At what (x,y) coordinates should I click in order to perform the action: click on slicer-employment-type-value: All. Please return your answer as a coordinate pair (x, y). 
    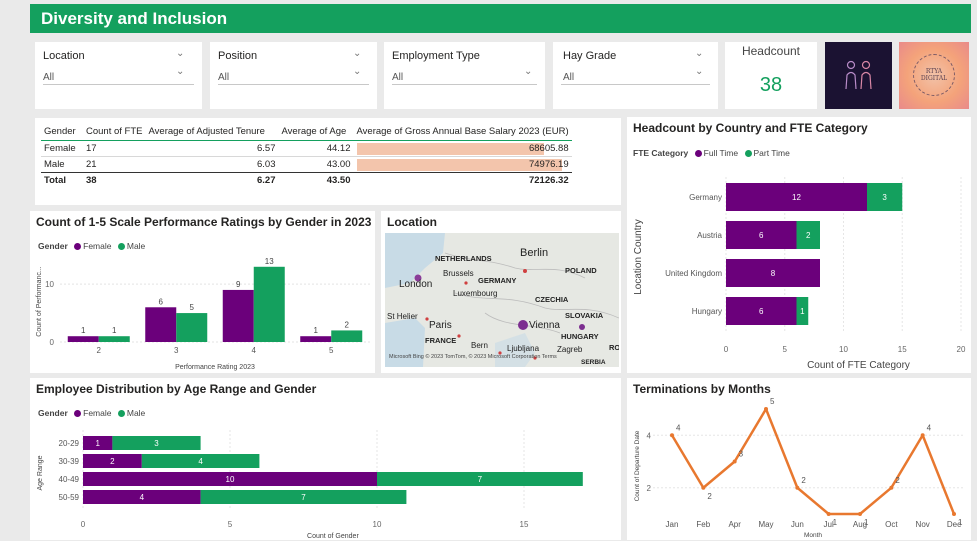
    Looking at the image, I should click on (397, 77).